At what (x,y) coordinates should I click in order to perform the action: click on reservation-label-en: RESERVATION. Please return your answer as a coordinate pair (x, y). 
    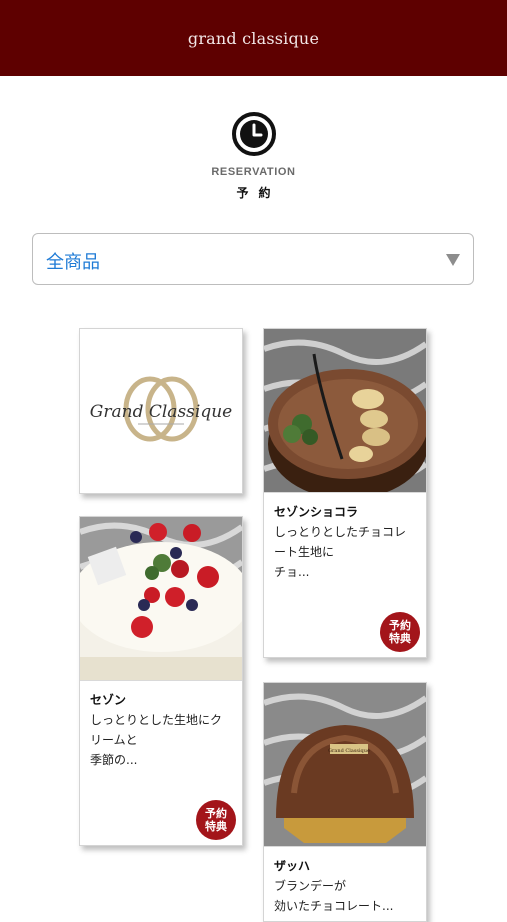
    Looking at the image, I should click on (253, 172).